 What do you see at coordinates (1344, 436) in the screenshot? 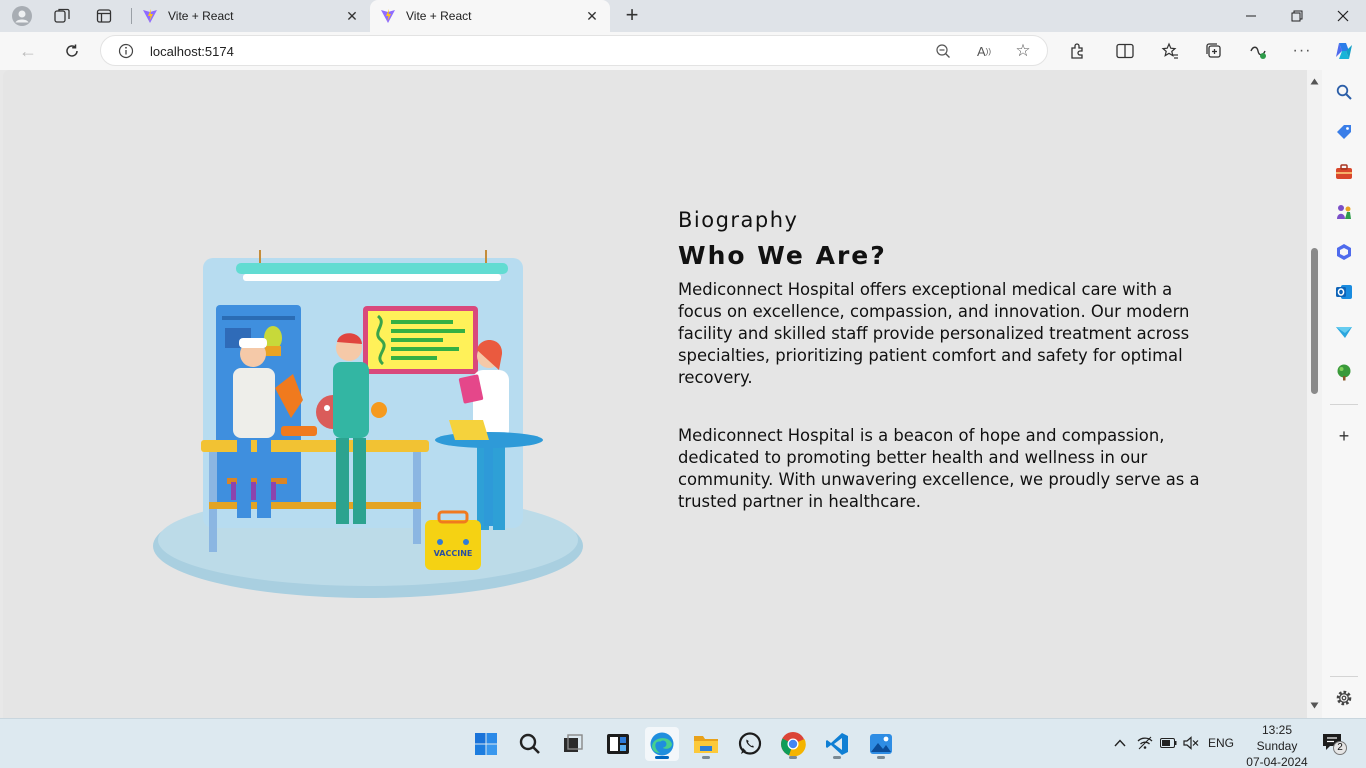
I see `add-icon: +` at bounding box center [1344, 436].